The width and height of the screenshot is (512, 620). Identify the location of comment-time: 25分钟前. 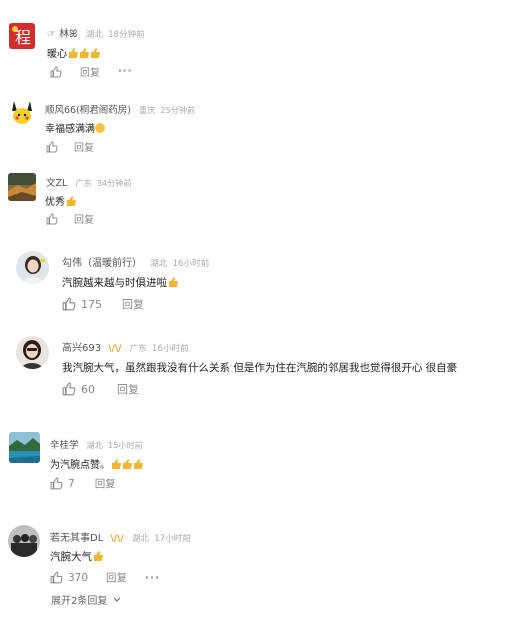
(178, 110).